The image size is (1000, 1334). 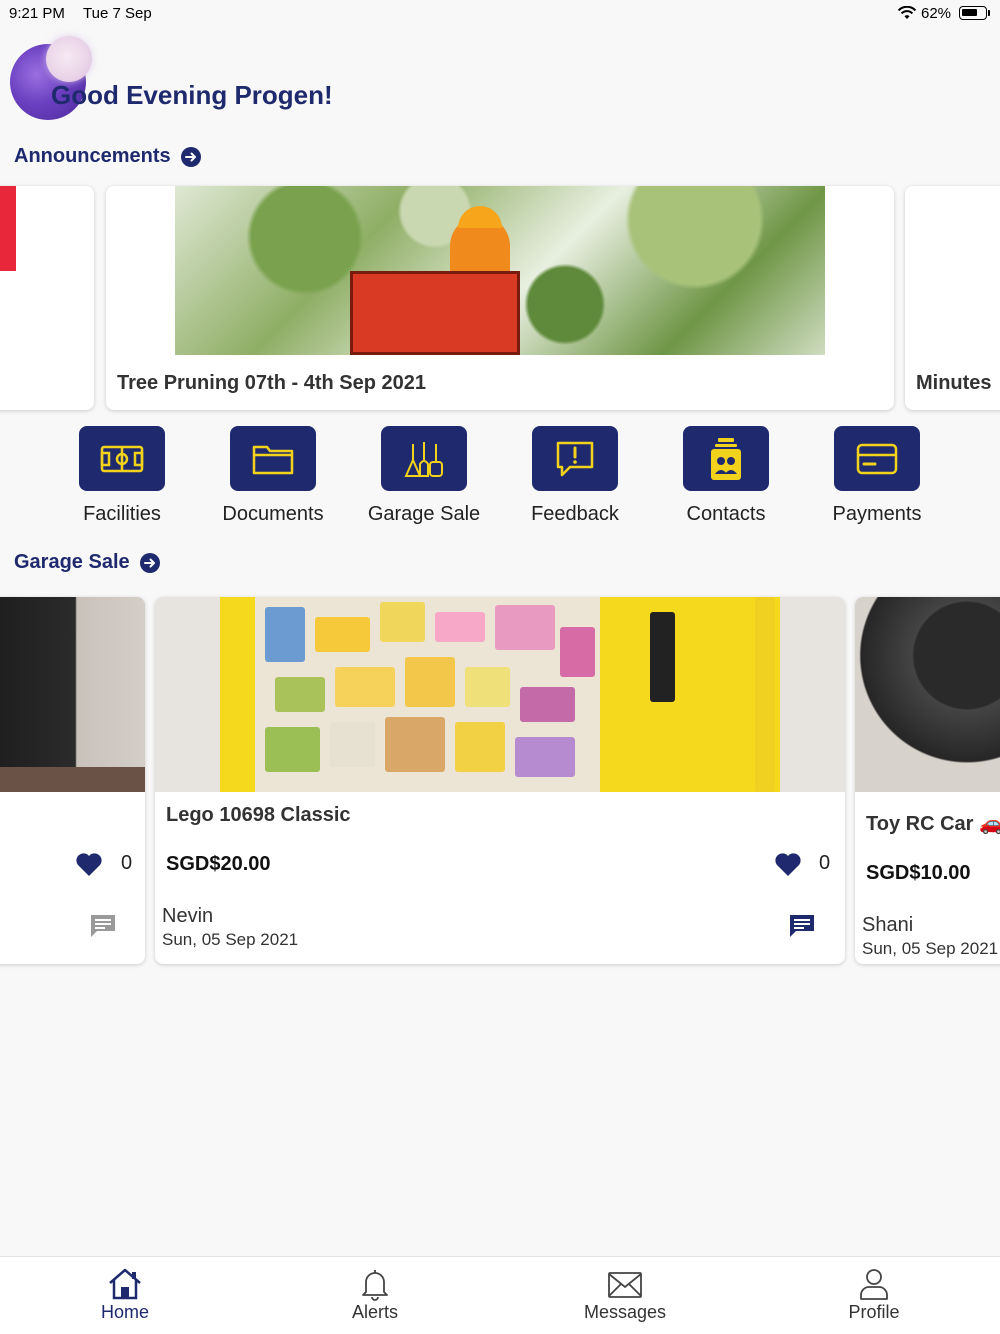 What do you see at coordinates (625, 1312) in the screenshot?
I see `tab-messages-label: Messages` at bounding box center [625, 1312].